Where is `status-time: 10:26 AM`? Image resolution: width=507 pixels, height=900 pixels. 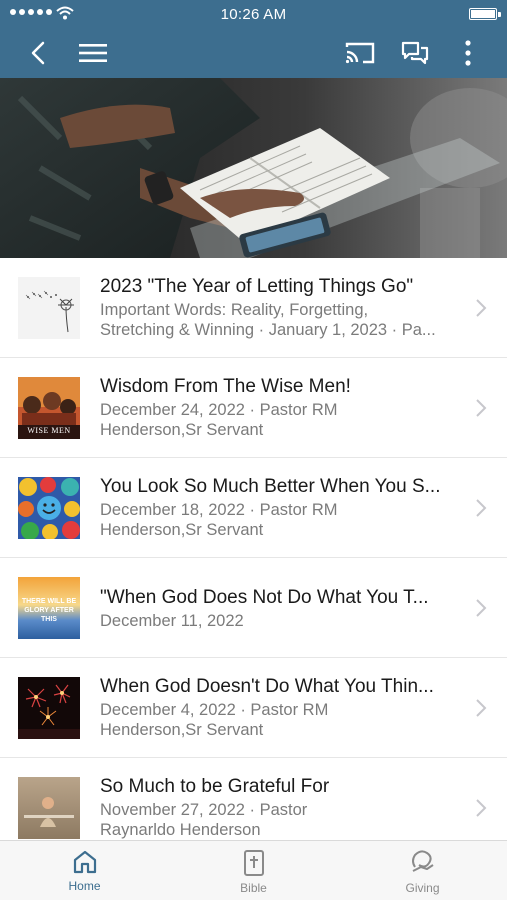 status-time: 10:26 AM is located at coordinates (253, 14).